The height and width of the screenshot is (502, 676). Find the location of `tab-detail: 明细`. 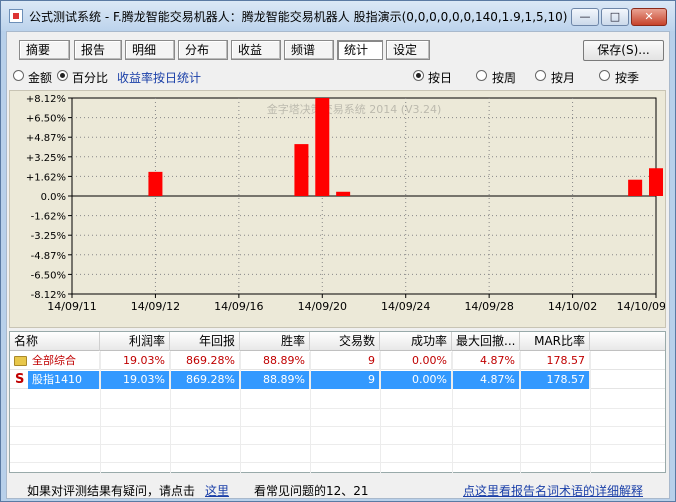

tab-detail: 明细 is located at coordinates (150, 50).